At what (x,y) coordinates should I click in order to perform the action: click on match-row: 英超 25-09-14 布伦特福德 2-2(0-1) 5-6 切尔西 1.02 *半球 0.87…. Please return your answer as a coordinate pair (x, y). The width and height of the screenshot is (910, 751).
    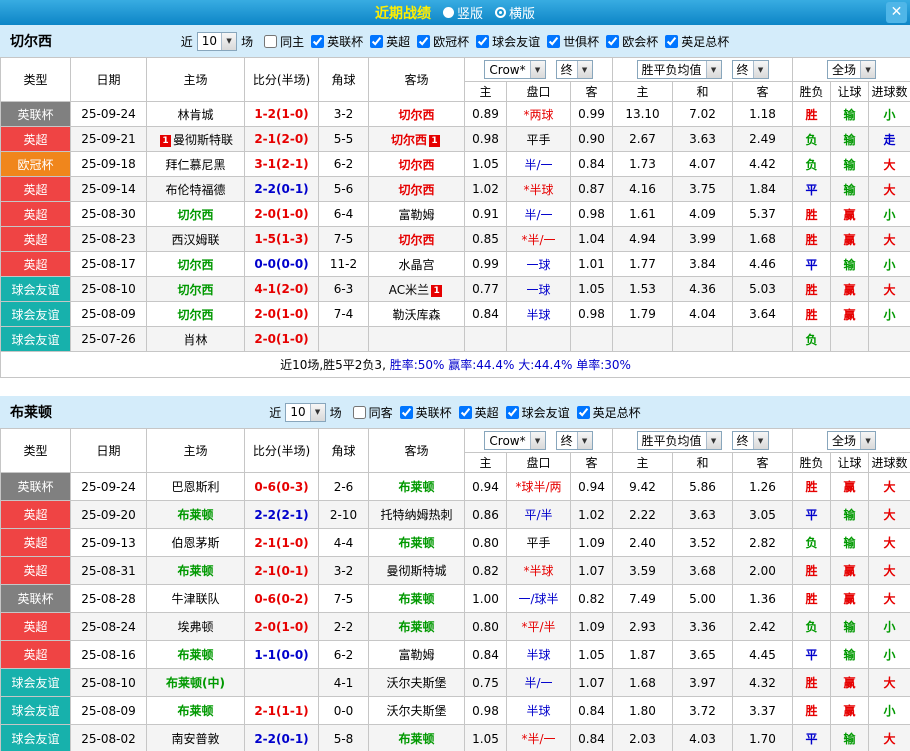
    Looking at the image, I should click on (455, 189).